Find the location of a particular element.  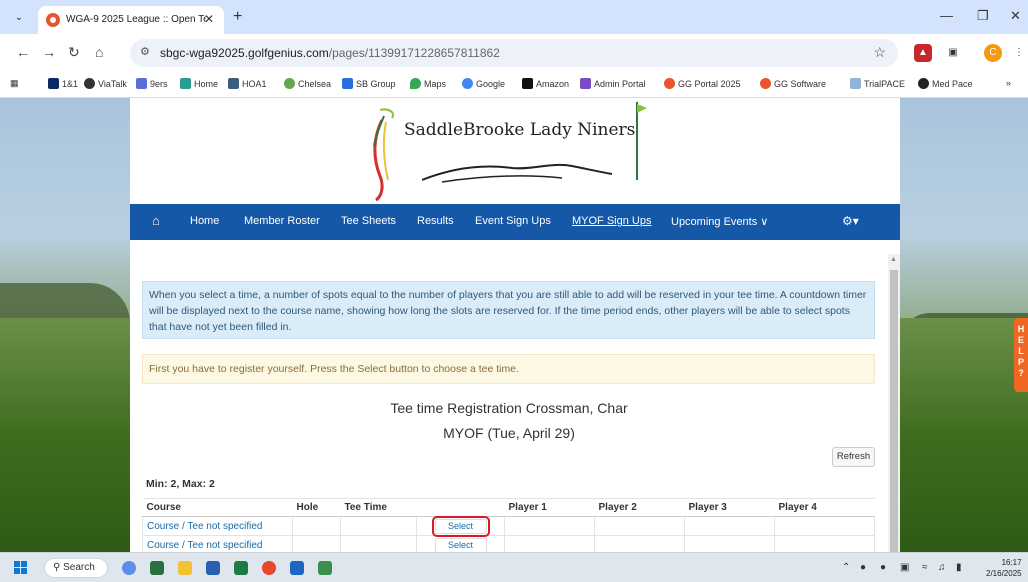

nav-member-roster: Member Roster is located at coordinates (282, 221).